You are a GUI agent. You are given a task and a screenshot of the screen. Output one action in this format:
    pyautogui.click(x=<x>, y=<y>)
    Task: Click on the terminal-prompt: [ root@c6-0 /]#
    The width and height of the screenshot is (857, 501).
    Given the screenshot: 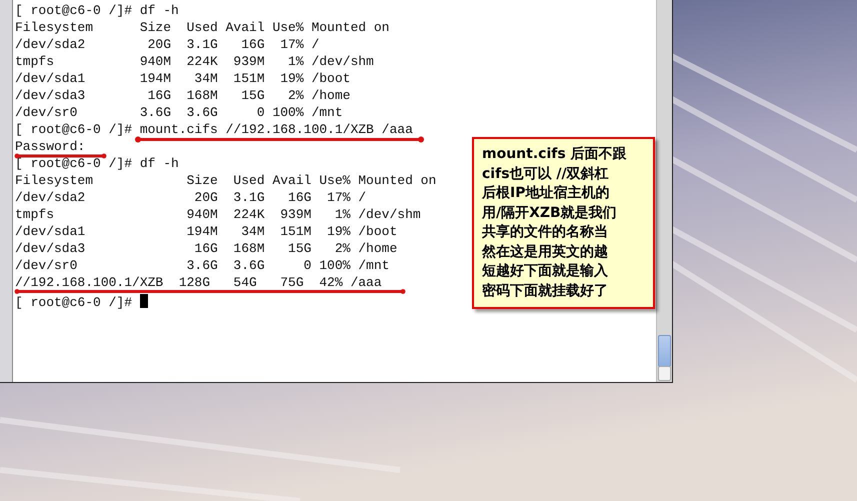 What is the action you would take?
    pyautogui.click(x=74, y=302)
    